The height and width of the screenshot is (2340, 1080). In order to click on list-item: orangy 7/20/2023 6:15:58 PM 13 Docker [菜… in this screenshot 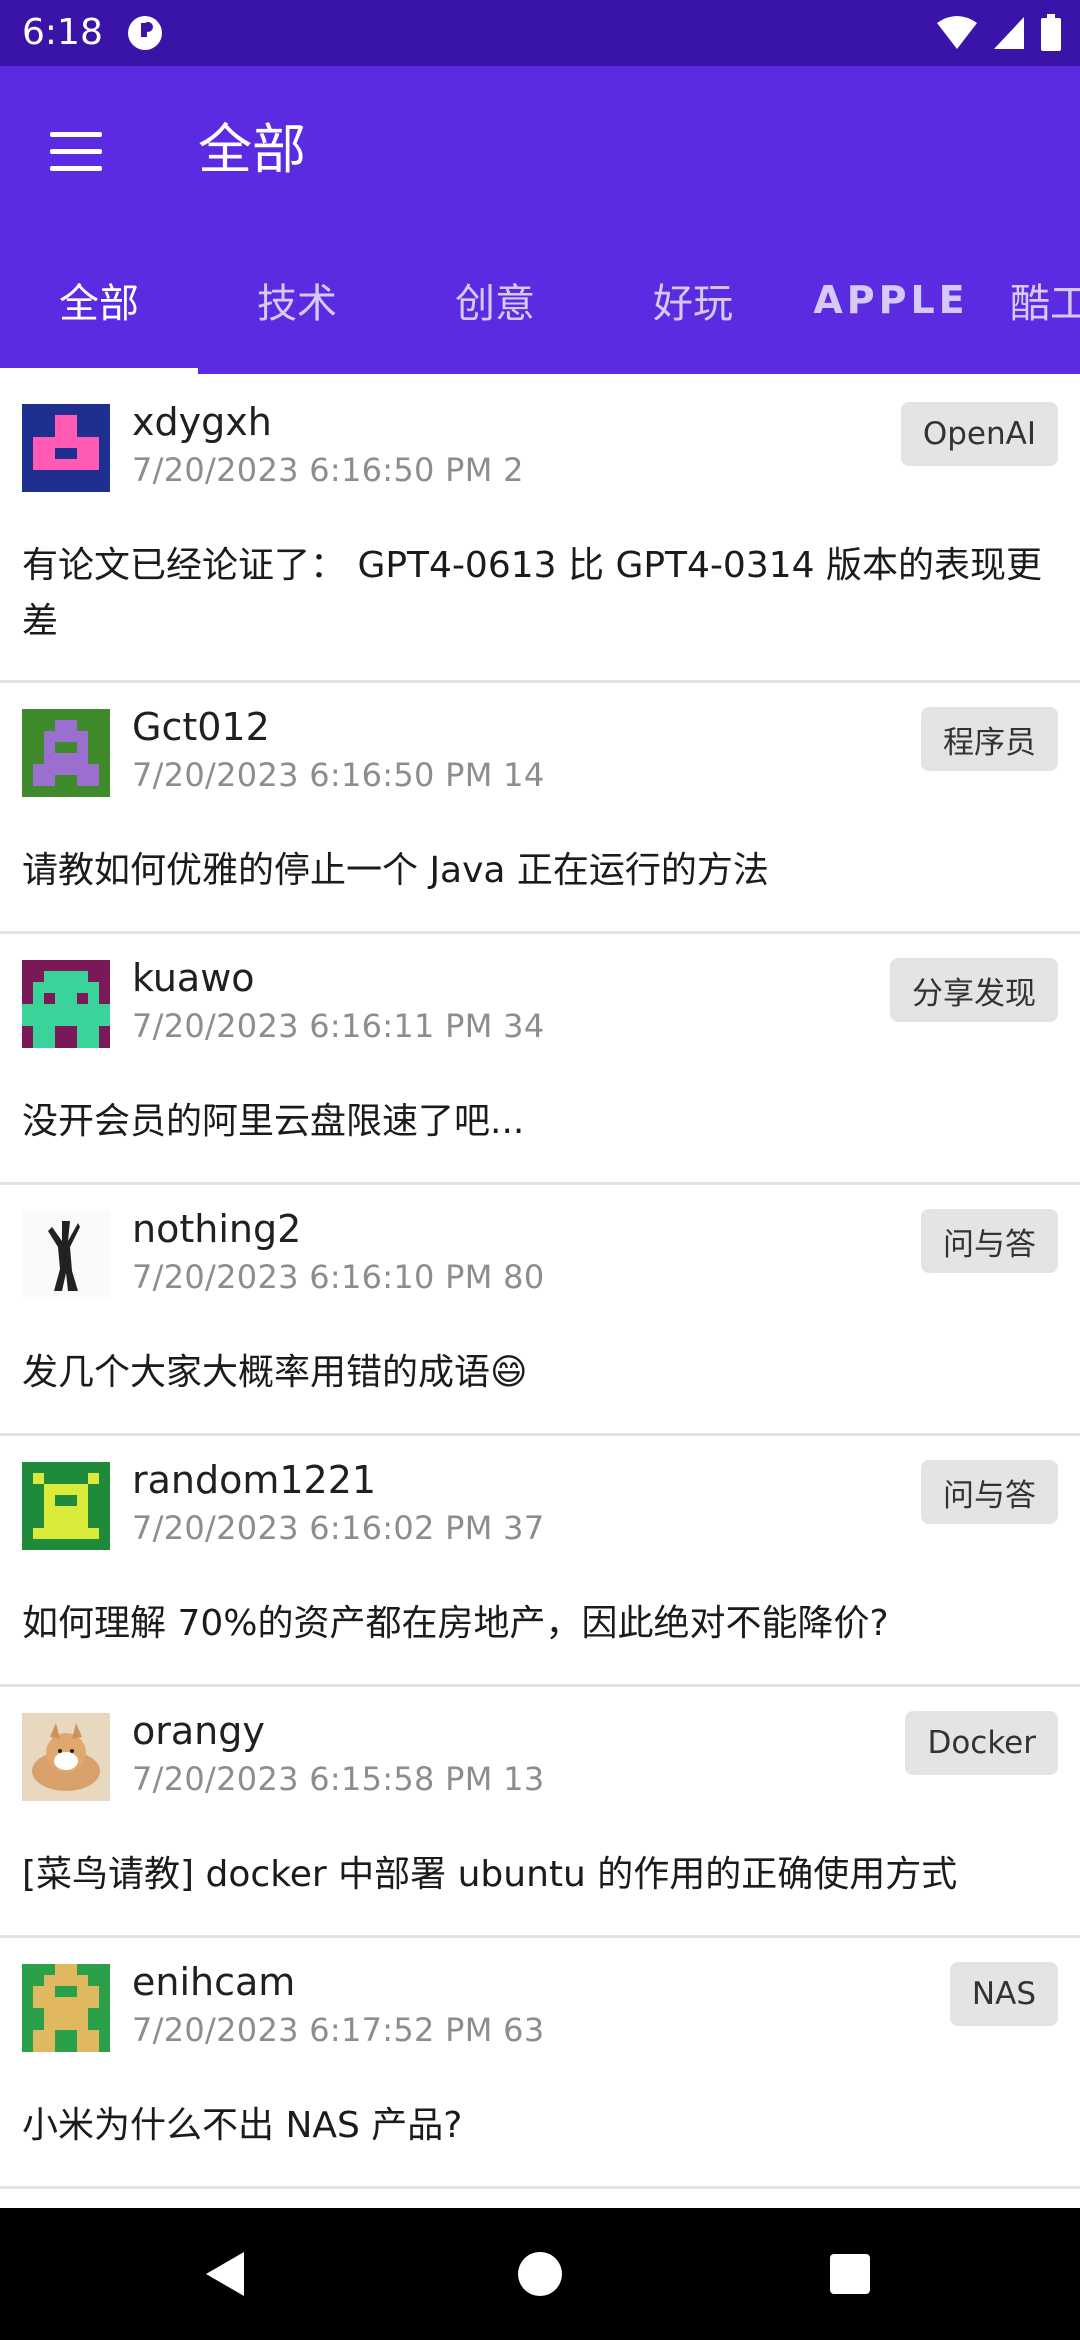, I will do `click(540, 1812)`.